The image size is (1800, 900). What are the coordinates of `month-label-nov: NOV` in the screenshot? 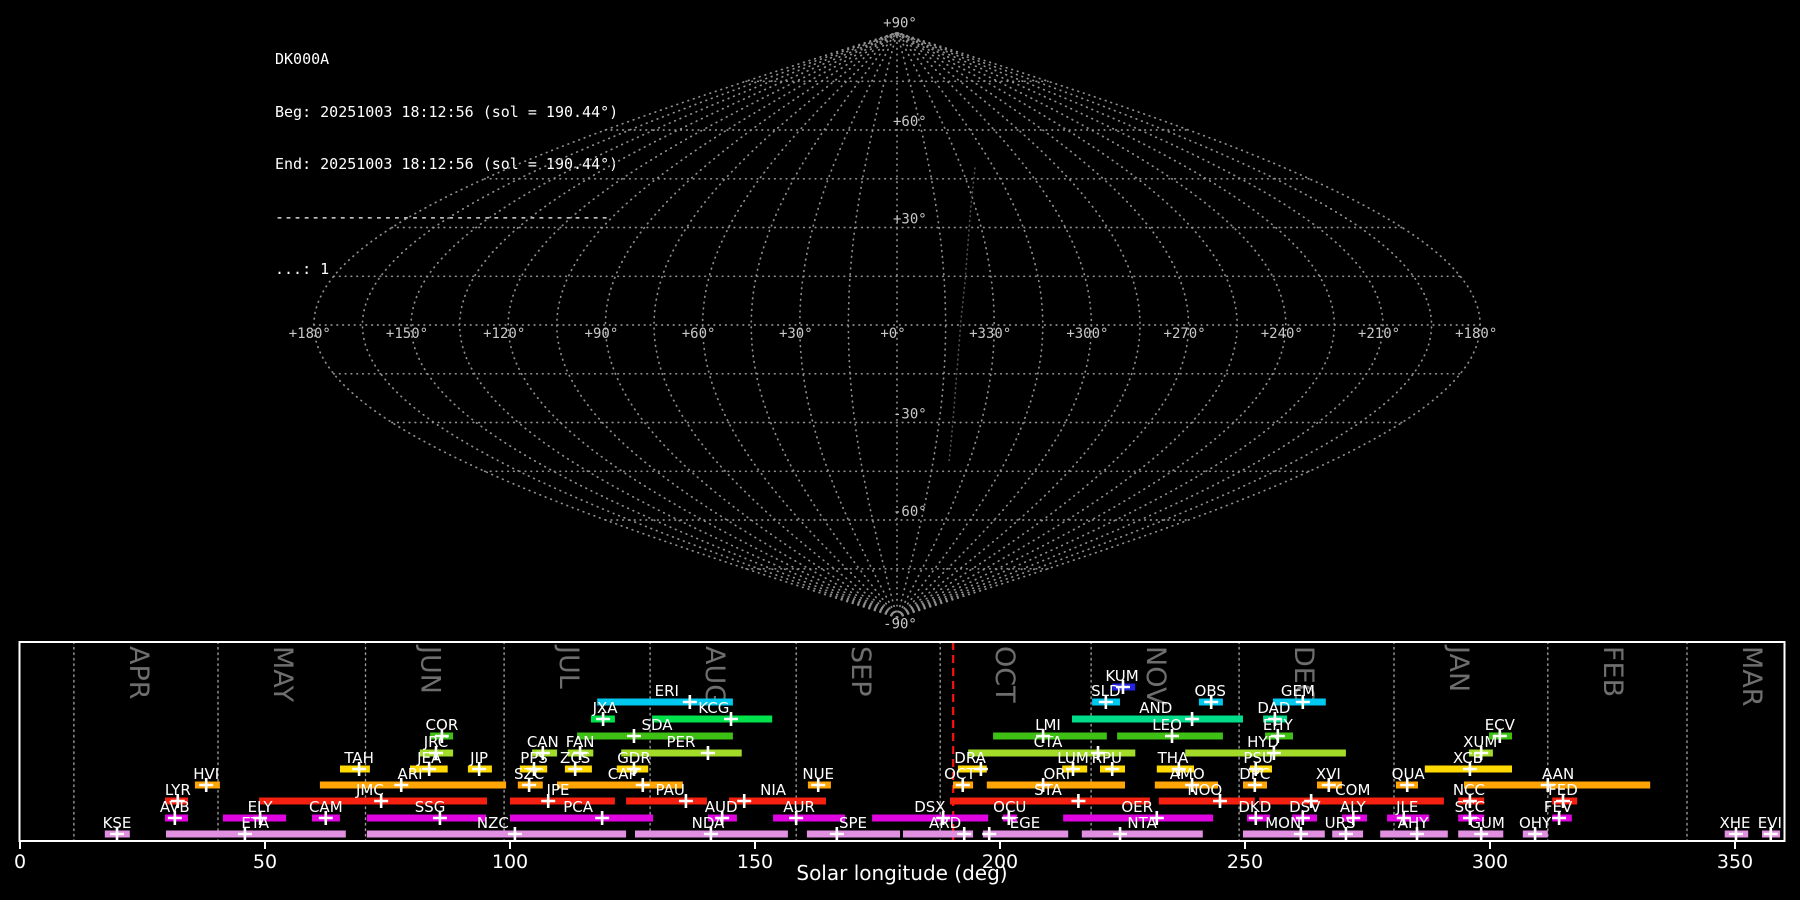 It's located at (1155, 676).